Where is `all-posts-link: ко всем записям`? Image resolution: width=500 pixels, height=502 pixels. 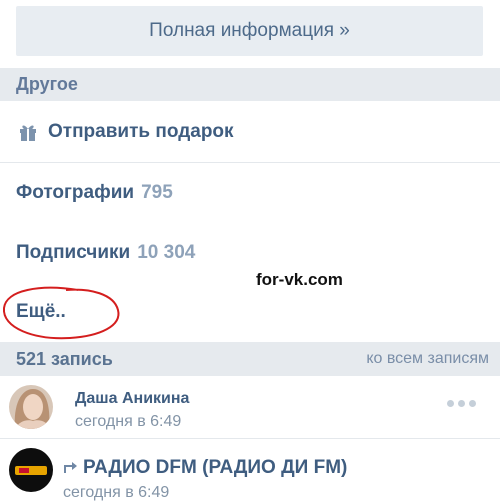 all-posts-link: ко всем записям is located at coordinates (427, 359).